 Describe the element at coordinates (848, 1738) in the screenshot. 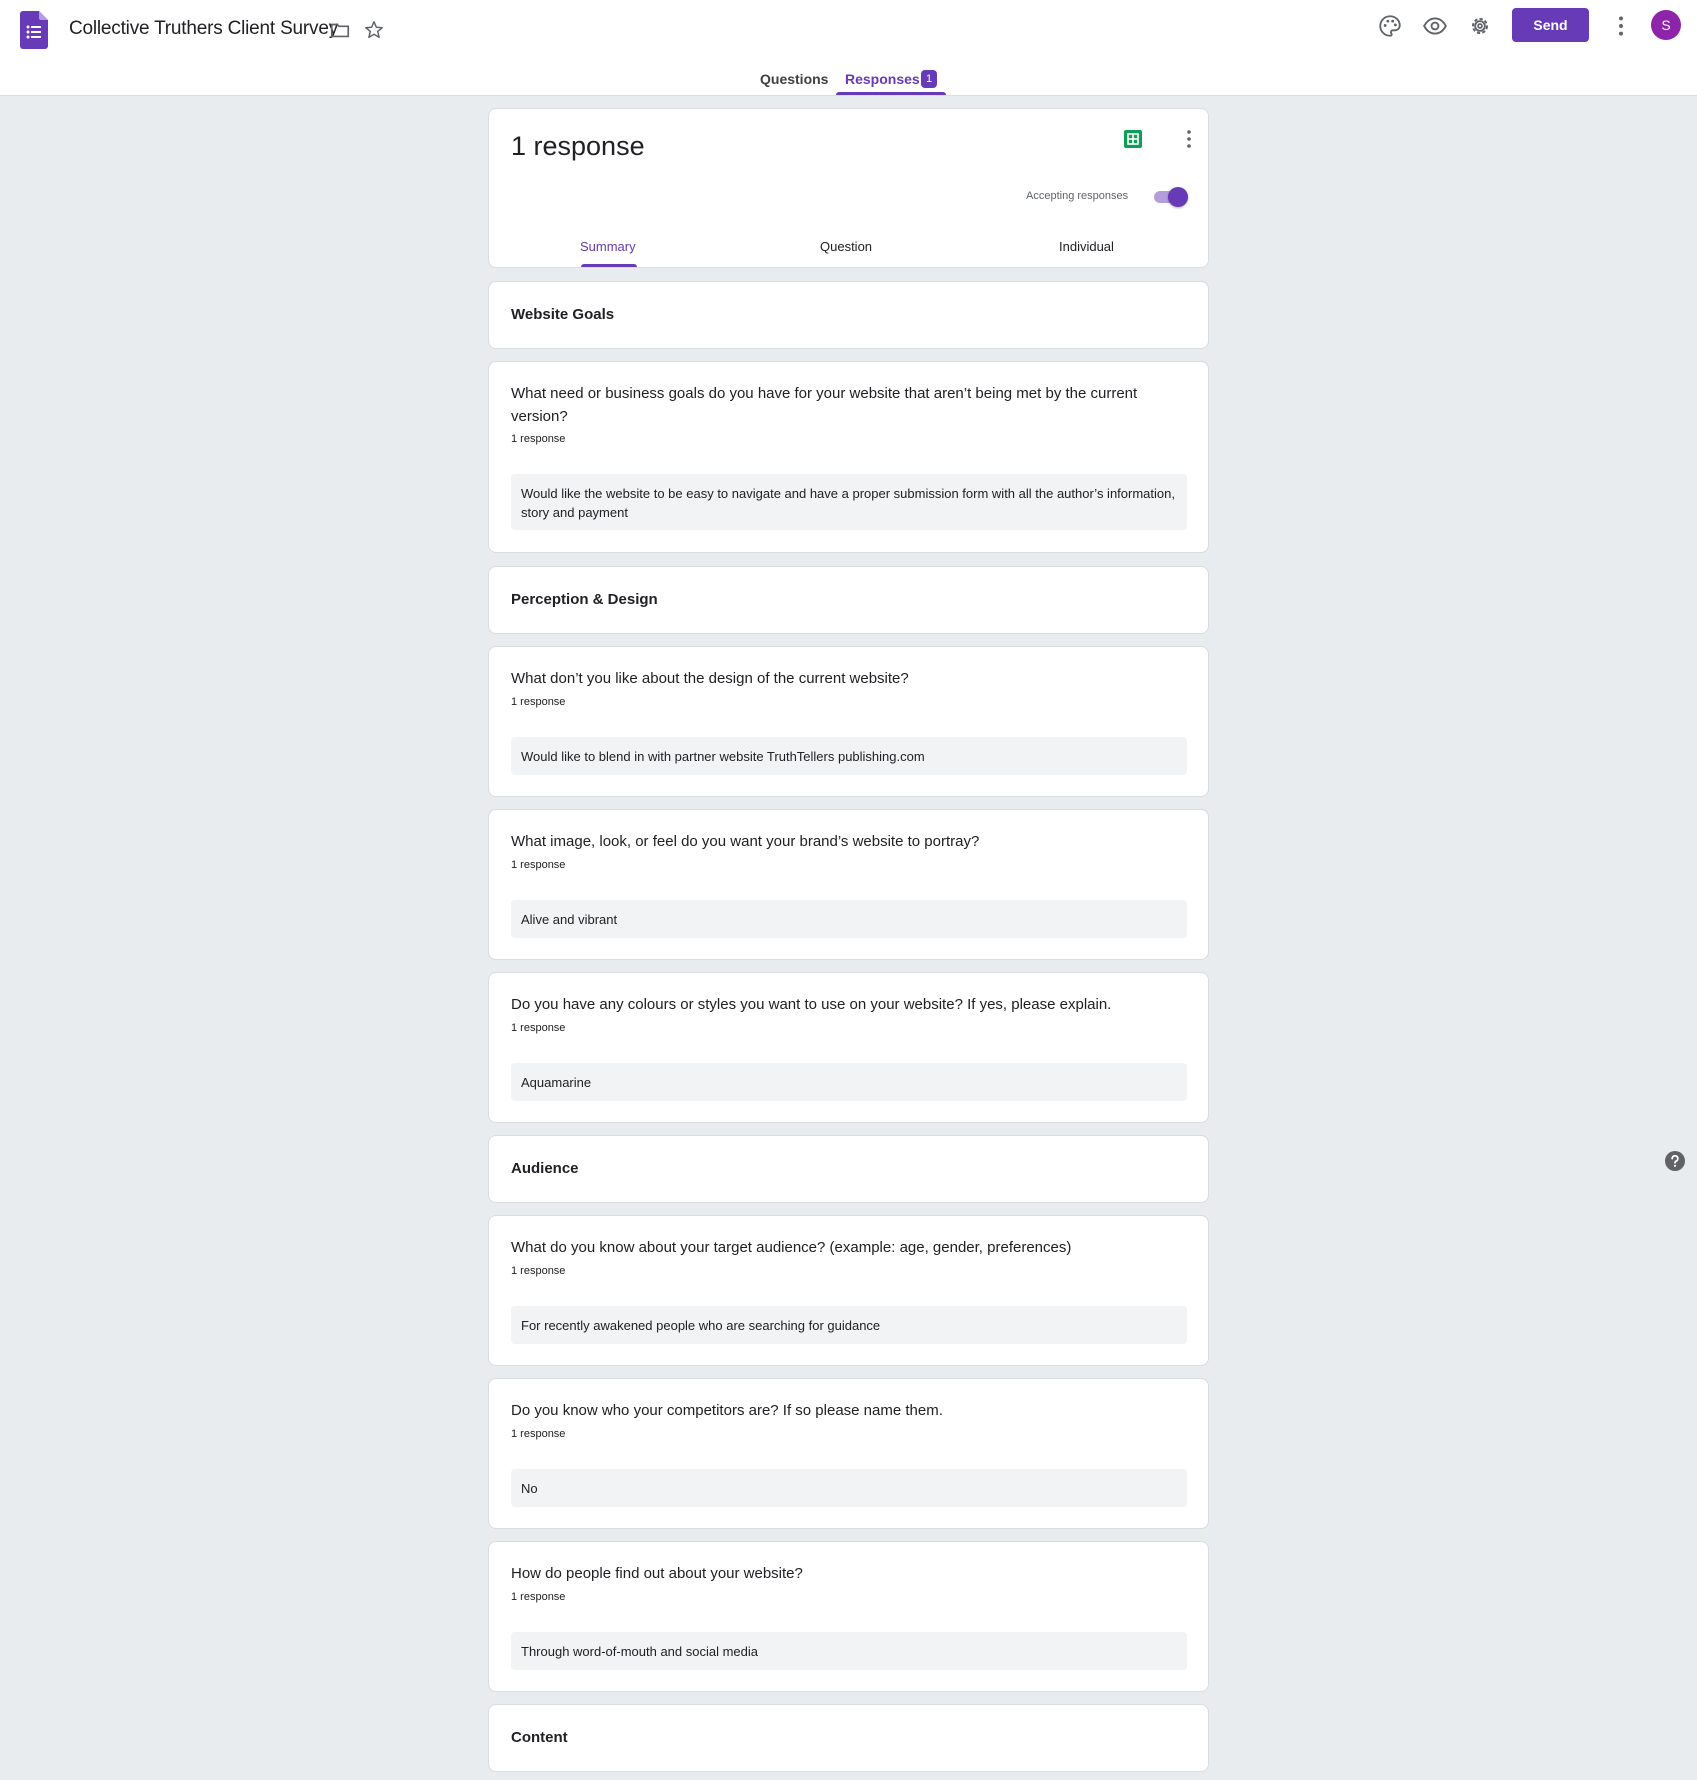

I see `section-card: Content` at that location.